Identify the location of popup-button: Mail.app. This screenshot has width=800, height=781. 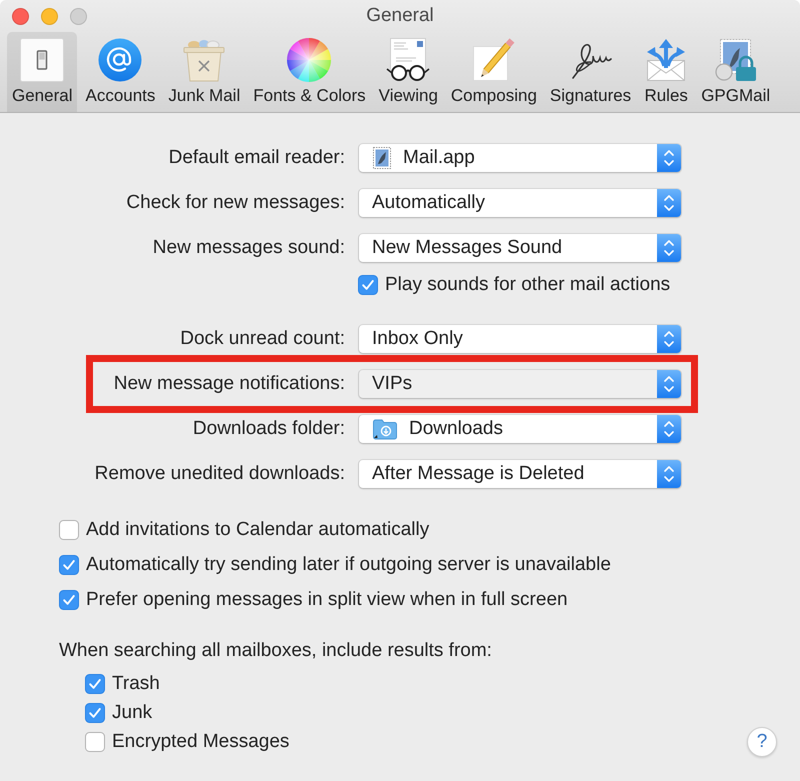
(520, 157).